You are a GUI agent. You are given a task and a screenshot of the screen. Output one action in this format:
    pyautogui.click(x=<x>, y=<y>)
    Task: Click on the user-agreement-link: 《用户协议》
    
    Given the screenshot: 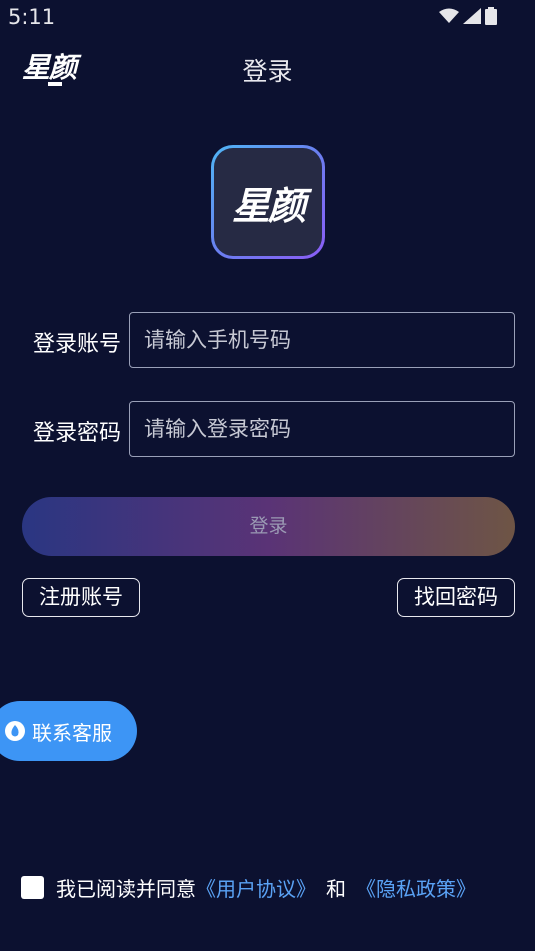 What is the action you would take?
    pyautogui.click(x=256, y=887)
    